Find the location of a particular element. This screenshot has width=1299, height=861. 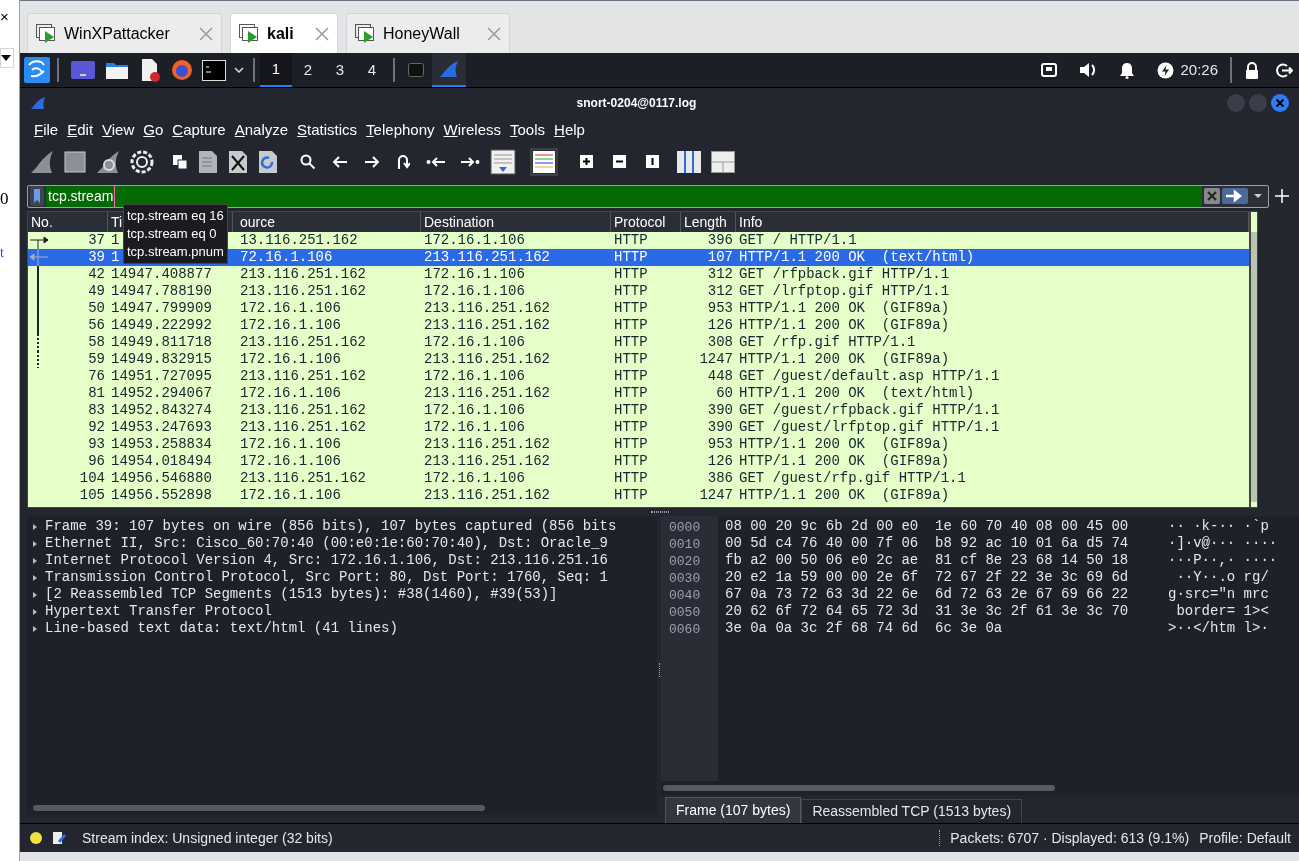

table-cell: 50 is located at coordinates (96, 308).